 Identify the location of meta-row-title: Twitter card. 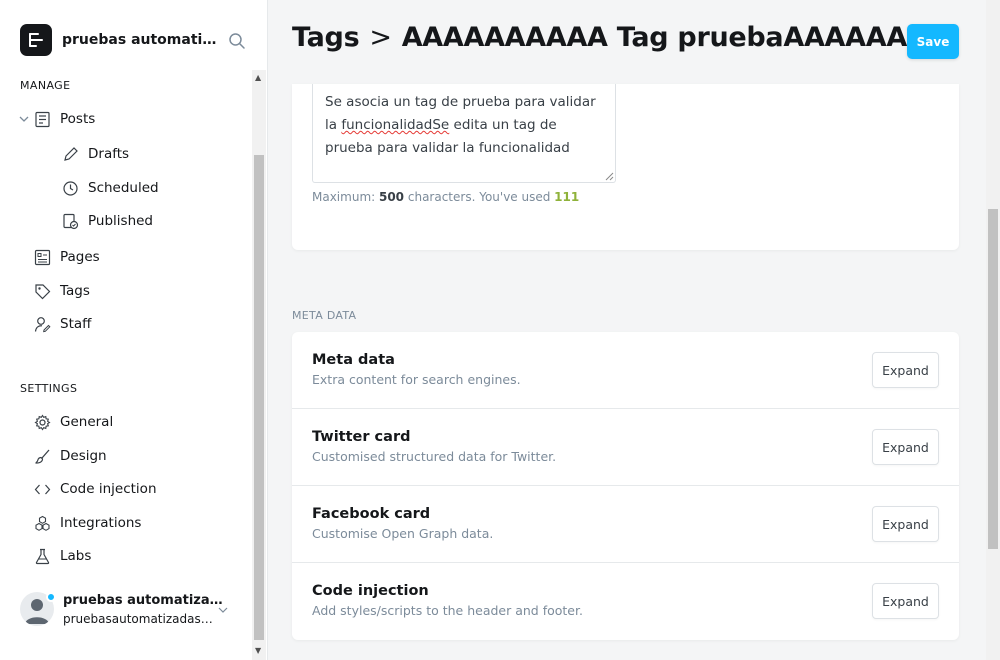
(361, 437).